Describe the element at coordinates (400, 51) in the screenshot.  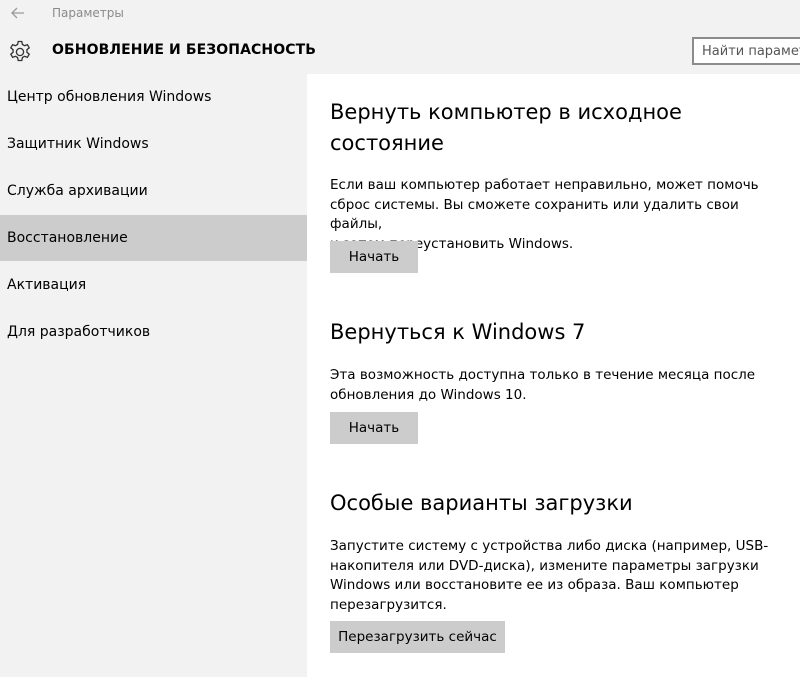
I see `page-header: ОБНОВЛЕНИЕ И БЕЗОПАСНОСТЬ` at that location.